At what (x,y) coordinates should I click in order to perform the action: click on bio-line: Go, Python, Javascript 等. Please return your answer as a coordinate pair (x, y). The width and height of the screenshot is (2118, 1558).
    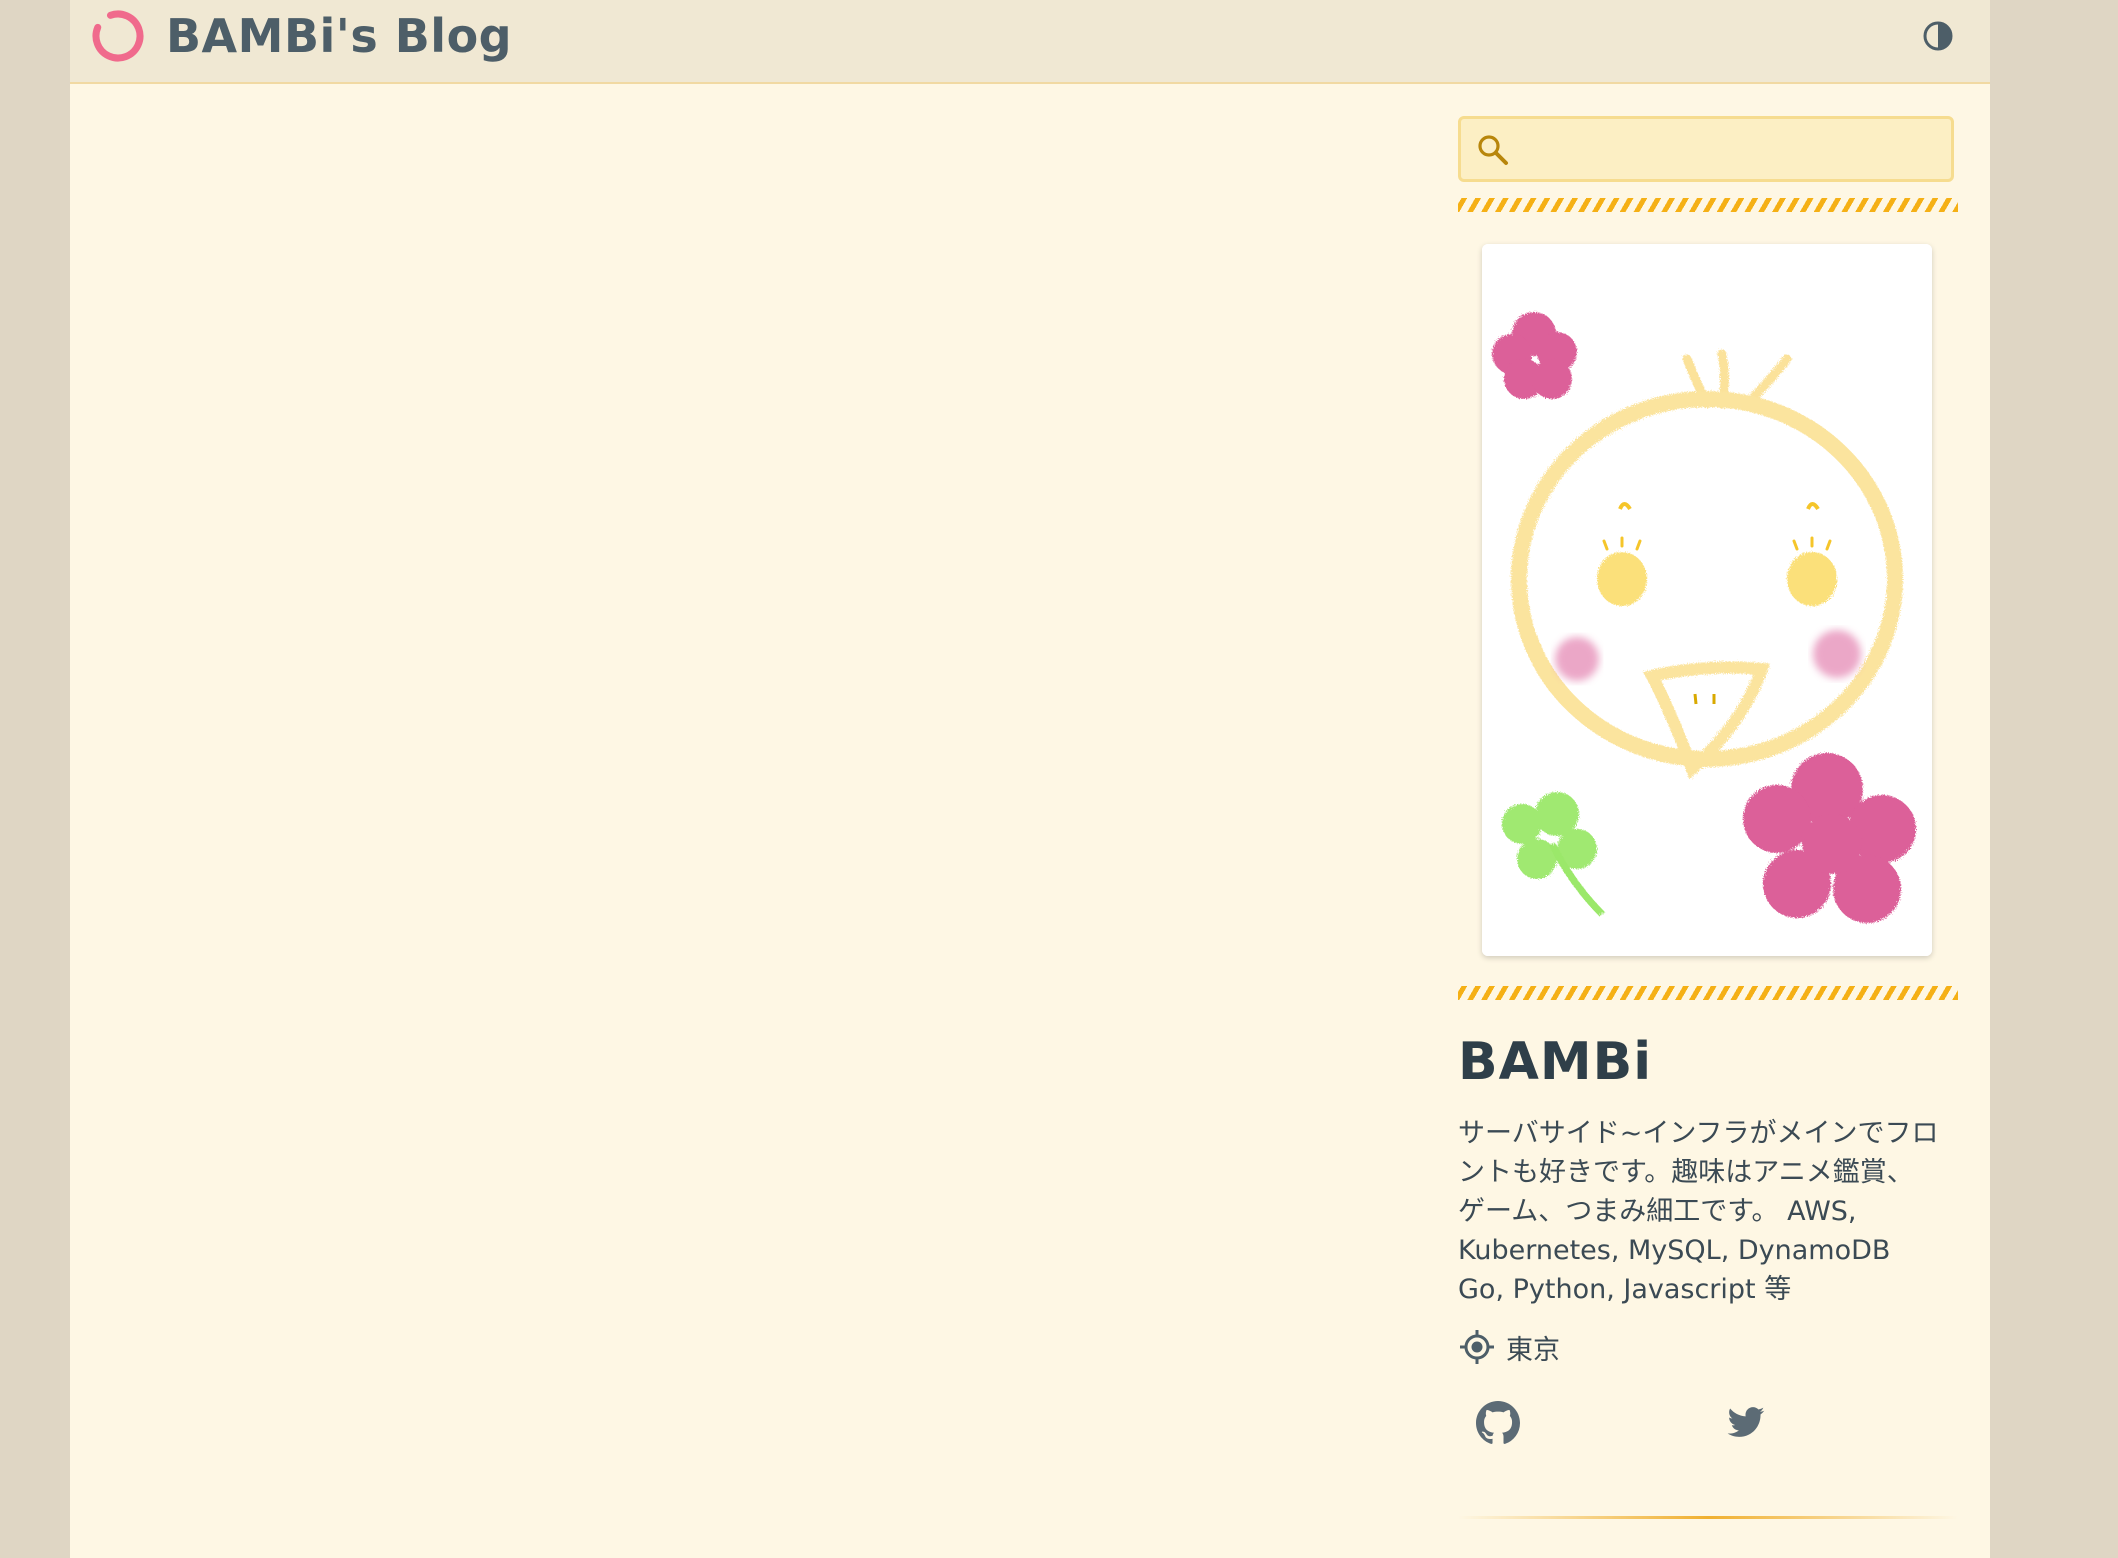
    Looking at the image, I should click on (1625, 1289).